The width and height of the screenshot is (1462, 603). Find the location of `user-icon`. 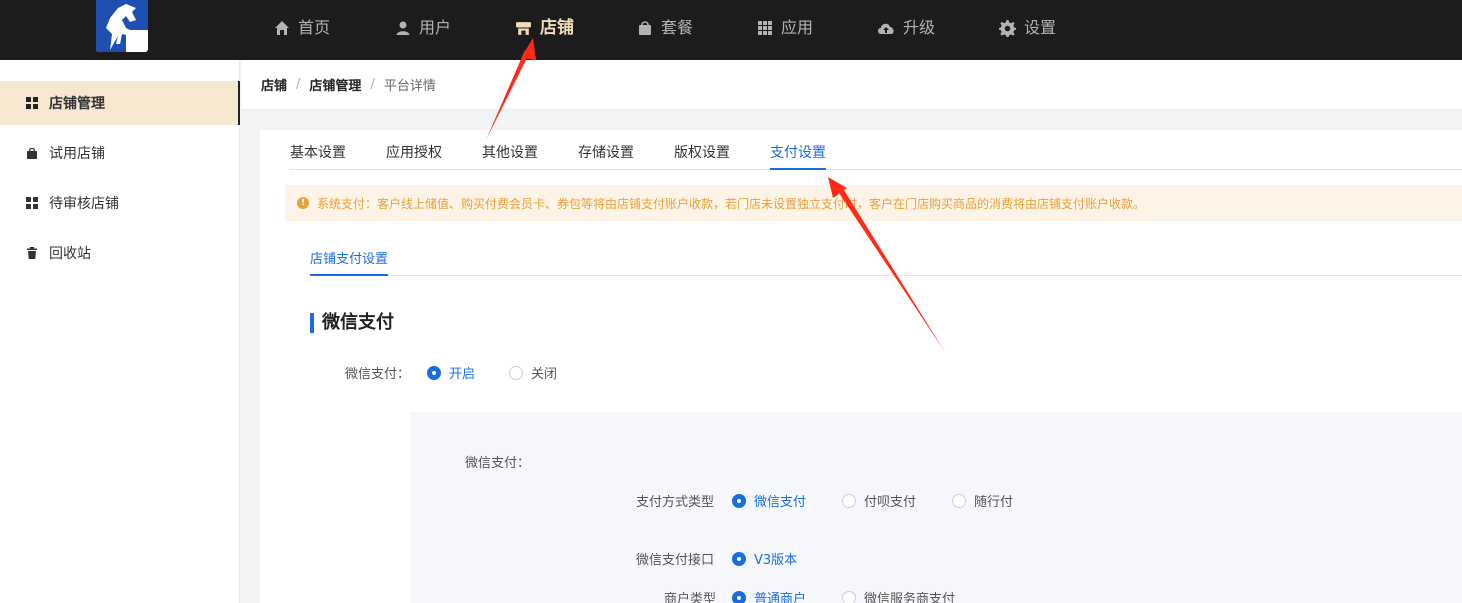

user-icon is located at coordinates (403, 28).